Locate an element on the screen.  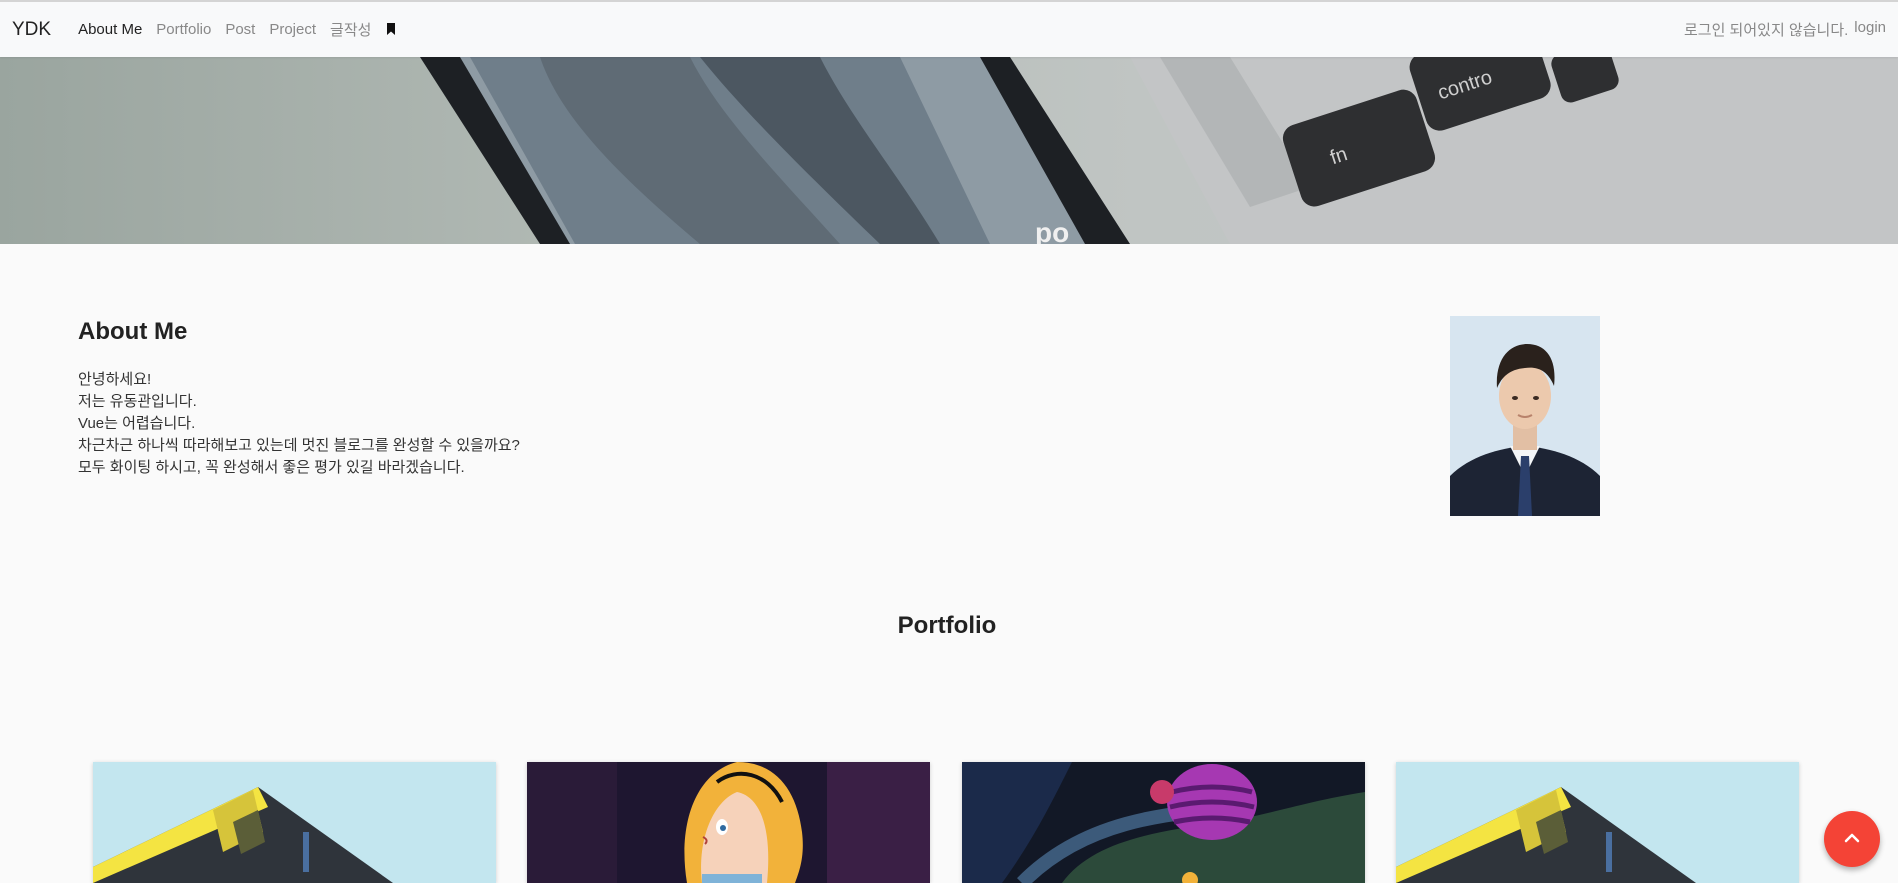
scroll-to-top-button is located at coordinates (1852, 839).